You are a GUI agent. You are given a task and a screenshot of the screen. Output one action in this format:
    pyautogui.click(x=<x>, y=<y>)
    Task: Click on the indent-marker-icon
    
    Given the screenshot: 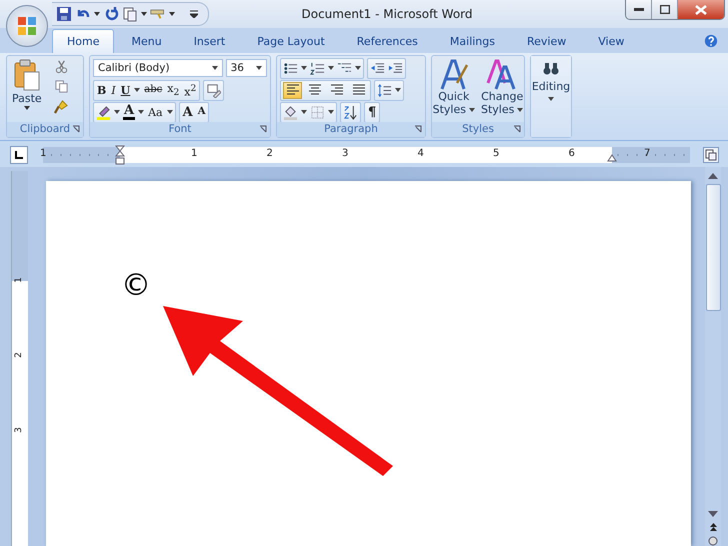 What is the action you would take?
    pyautogui.click(x=120, y=154)
    